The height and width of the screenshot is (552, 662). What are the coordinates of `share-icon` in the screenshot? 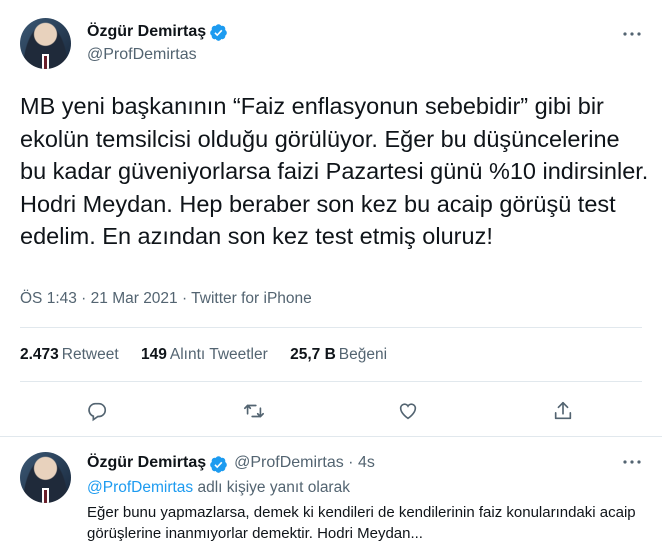 It's located at (563, 411).